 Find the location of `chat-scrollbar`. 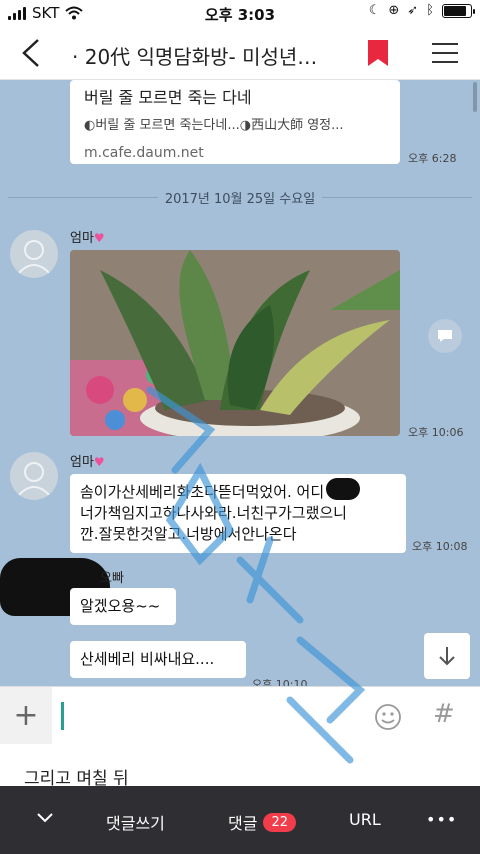

chat-scrollbar is located at coordinates (475, 97).